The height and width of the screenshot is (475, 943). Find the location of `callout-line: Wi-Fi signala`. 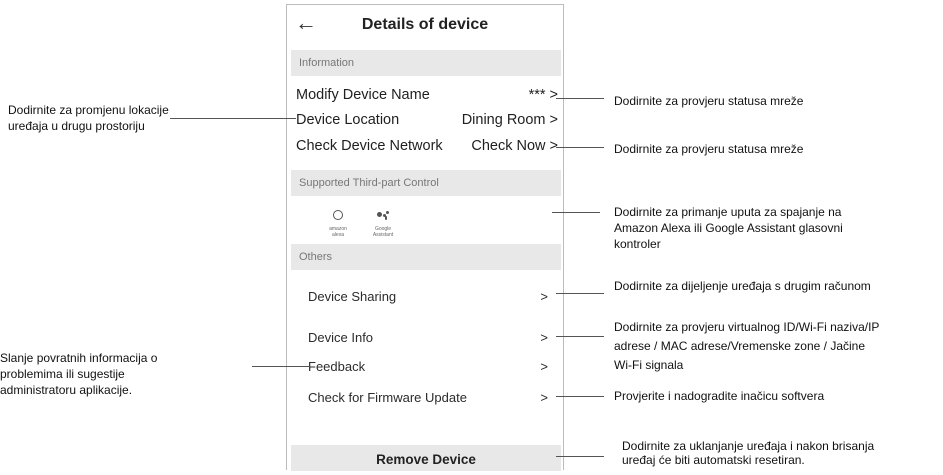

callout-line: Wi-Fi signala is located at coordinates (649, 365).